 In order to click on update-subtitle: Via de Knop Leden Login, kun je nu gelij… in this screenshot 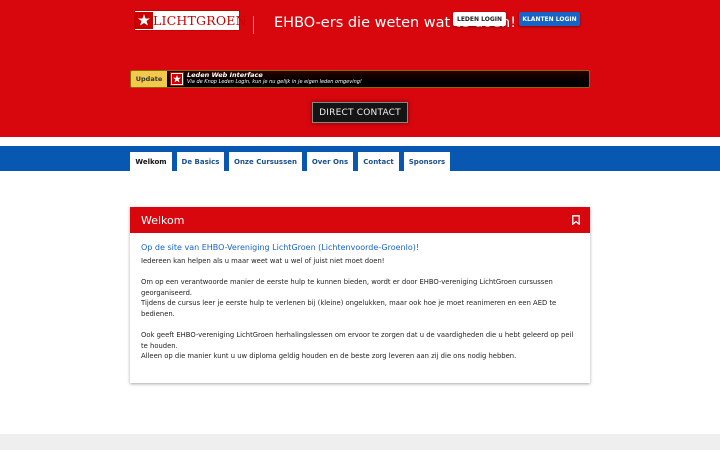, I will do `click(274, 82)`.